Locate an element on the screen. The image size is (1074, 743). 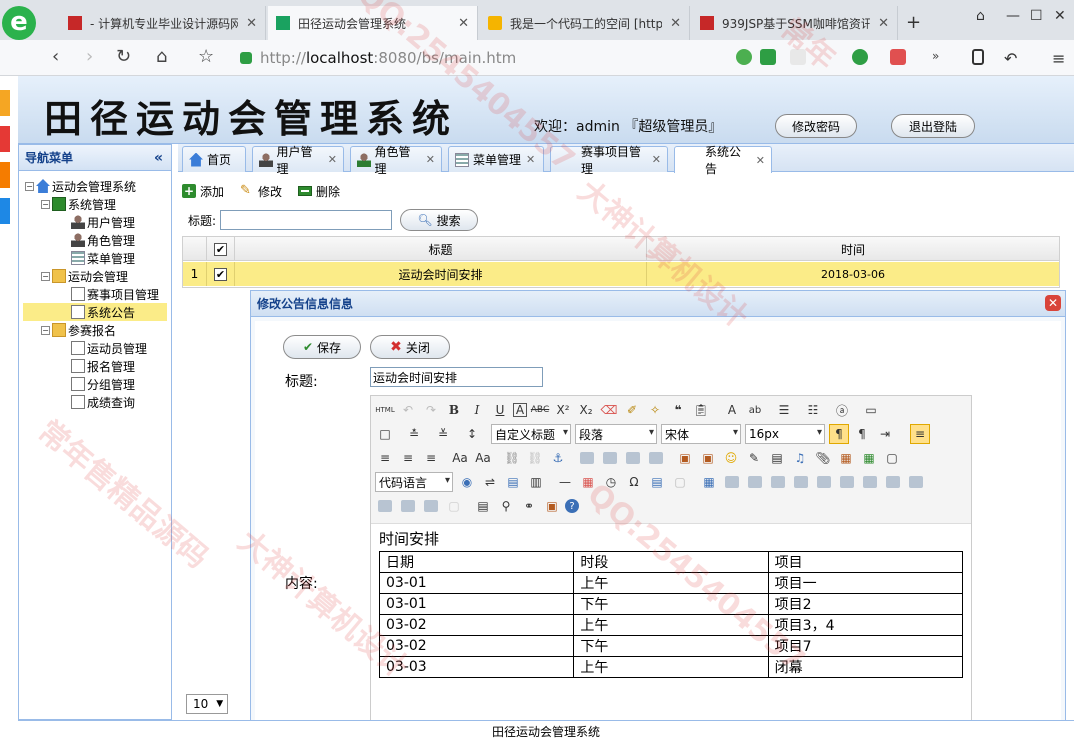
insert-code-icon: ◉ is located at coordinates (467, 482).